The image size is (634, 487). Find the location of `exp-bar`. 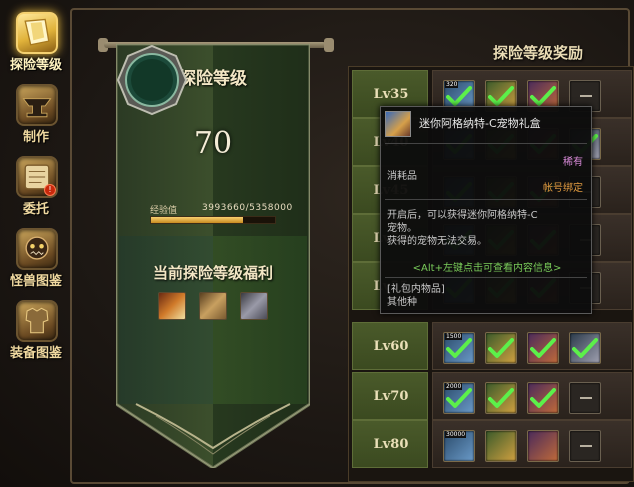

exp-bar is located at coordinates (213, 220).